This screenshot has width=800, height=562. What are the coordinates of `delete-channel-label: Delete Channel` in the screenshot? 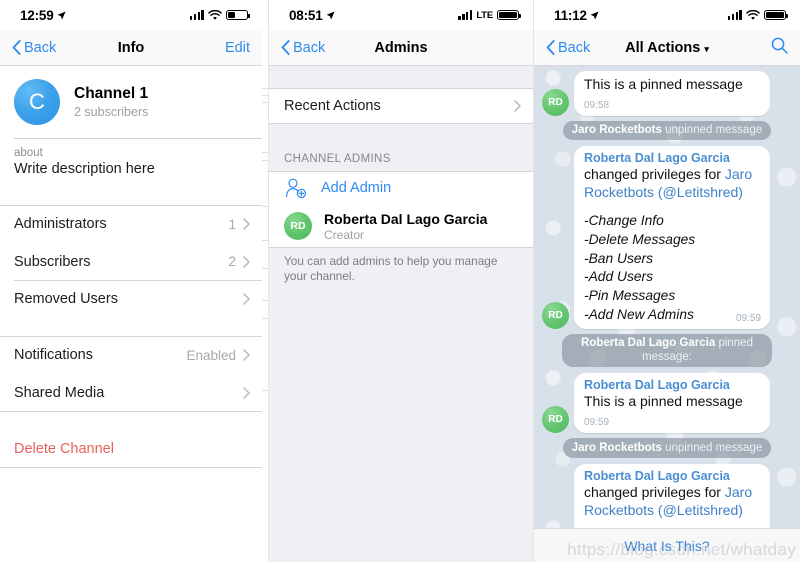 It's located at (64, 448).